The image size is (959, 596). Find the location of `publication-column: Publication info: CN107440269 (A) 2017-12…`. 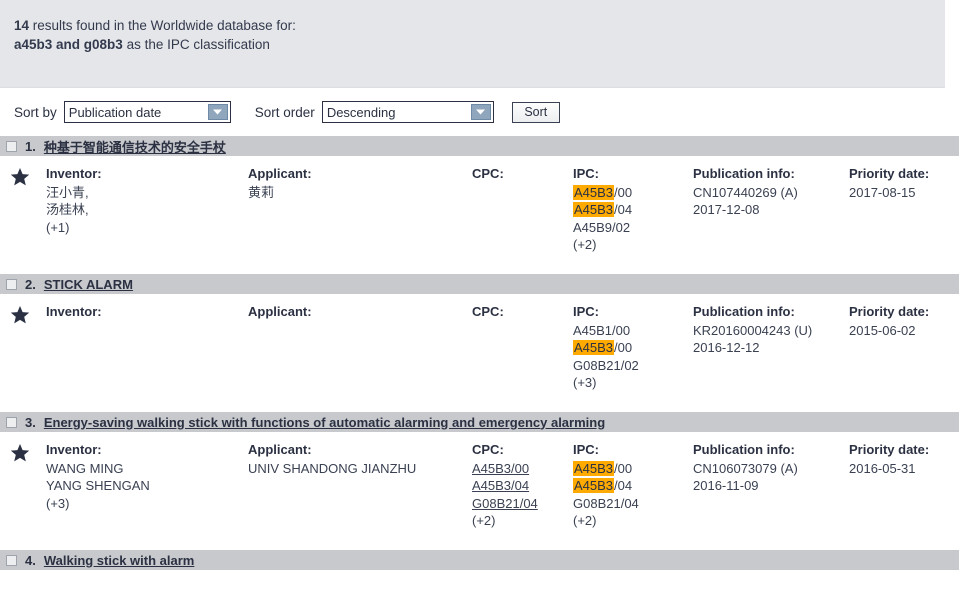

publication-column: Publication info: CN107440269 (A) 2017-12… is located at coordinates (769, 192).